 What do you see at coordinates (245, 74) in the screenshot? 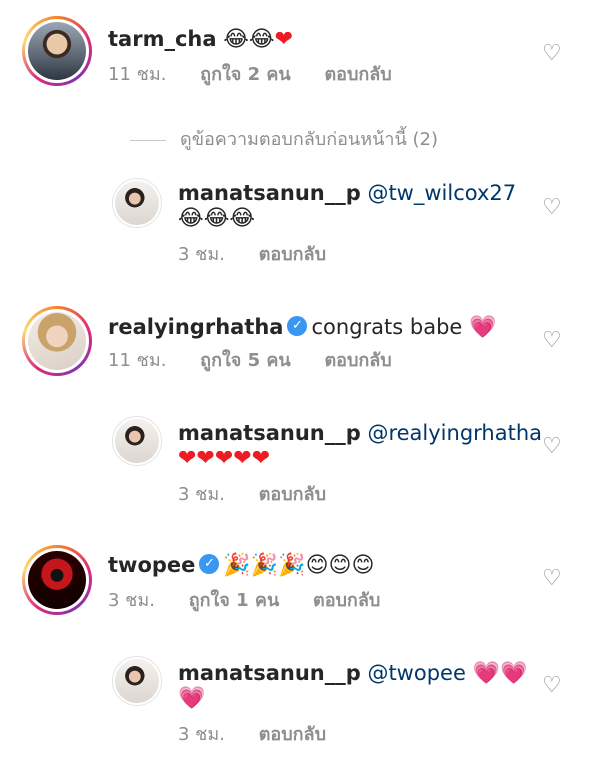
I see `comment-likes: ถูกใจ 2 คน` at bounding box center [245, 74].